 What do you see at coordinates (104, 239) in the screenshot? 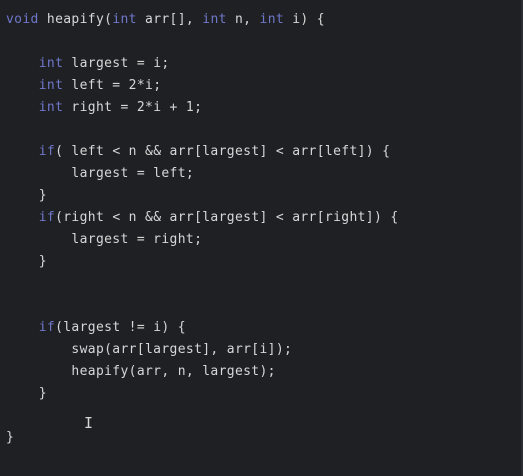
I see `code-text: largest = right;` at bounding box center [104, 239].